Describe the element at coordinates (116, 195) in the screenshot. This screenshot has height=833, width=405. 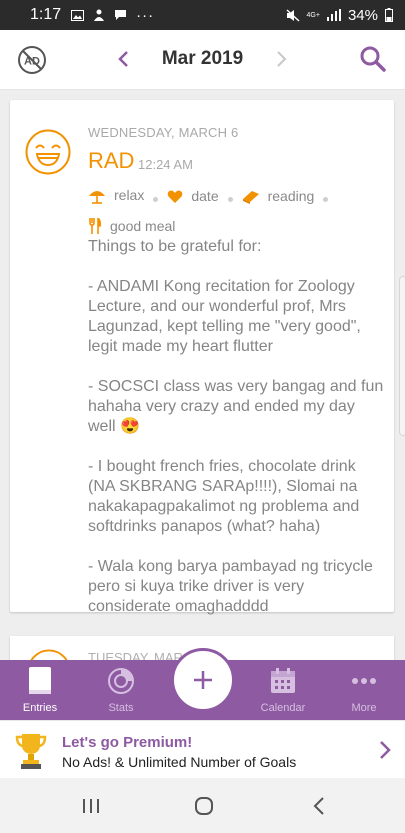
I see `activity-relax: relax` at that location.